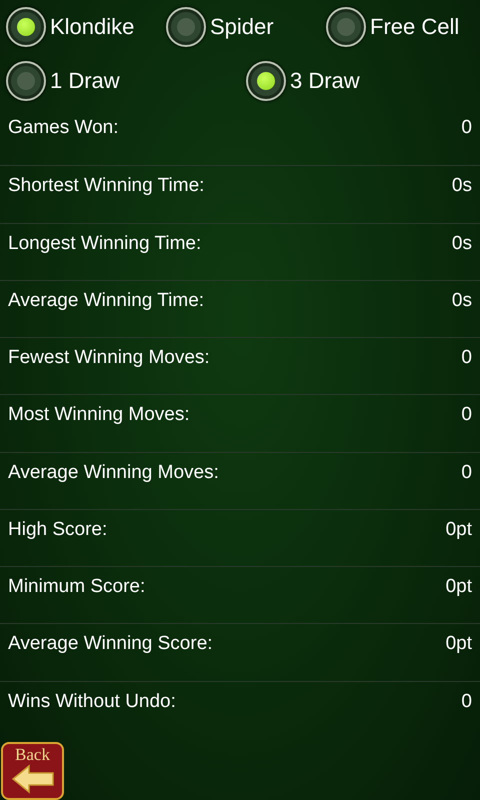 The height and width of the screenshot is (800, 480). I want to click on stat-label: High Score:, so click(58, 530).